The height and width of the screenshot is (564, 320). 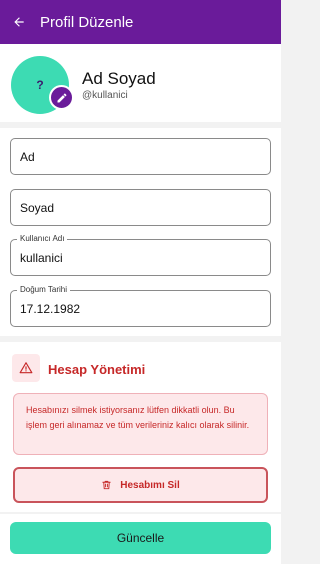 I want to click on first-name-input, so click(x=140, y=156).